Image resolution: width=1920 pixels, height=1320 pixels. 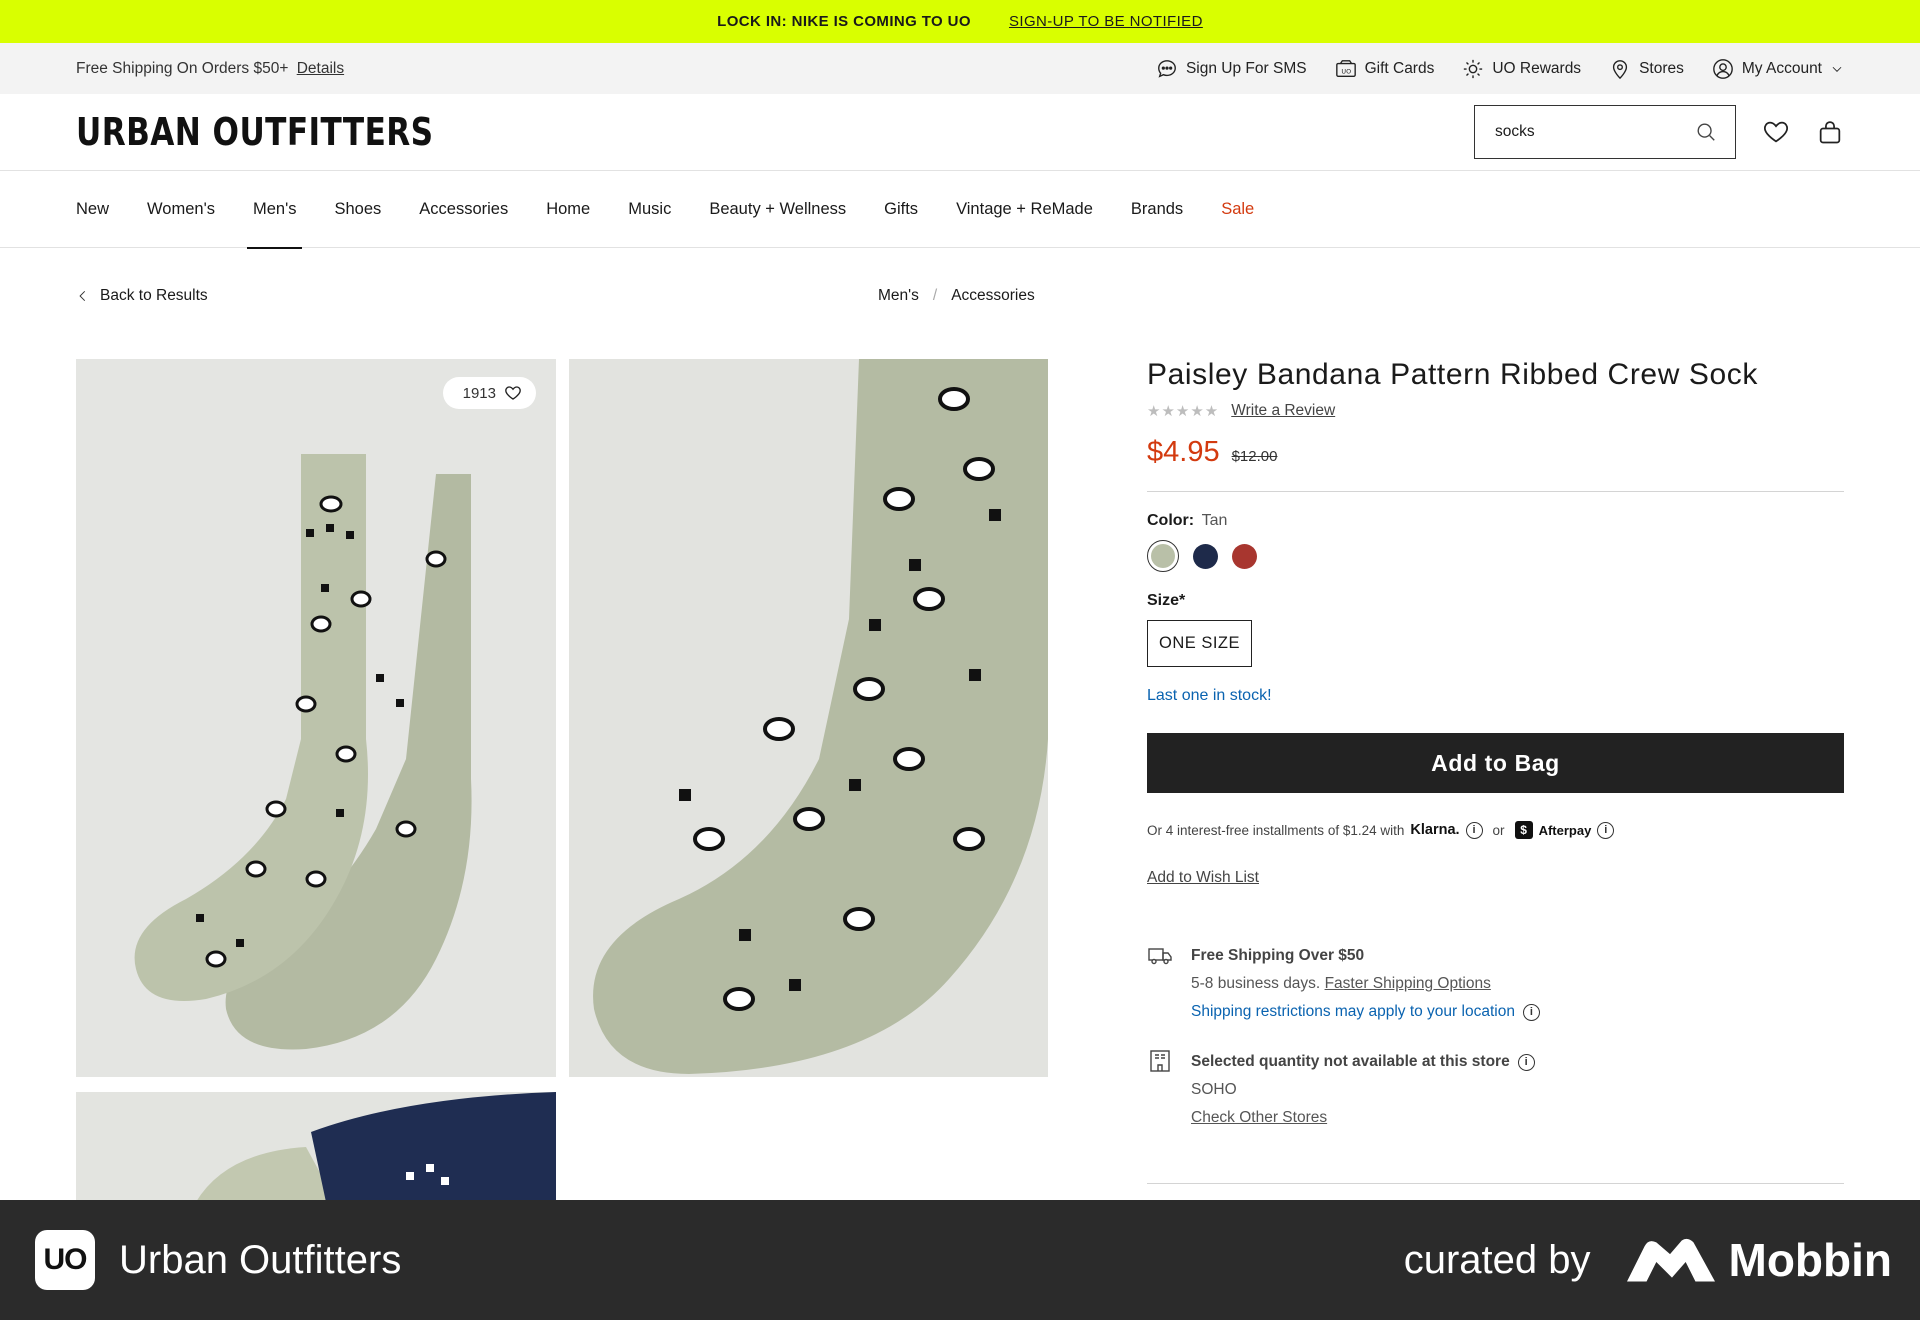 I want to click on nav-mens: Men's, so click(x=275, y=210).